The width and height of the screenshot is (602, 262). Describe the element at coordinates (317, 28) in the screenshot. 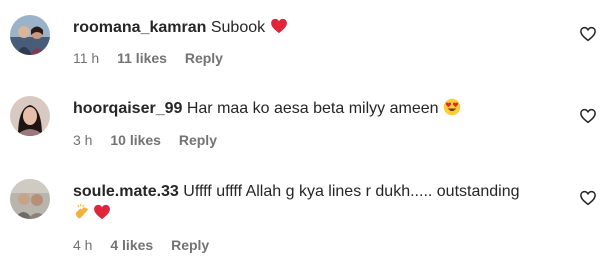

I see `comment-body: roomana_kamran Subook` at that location.